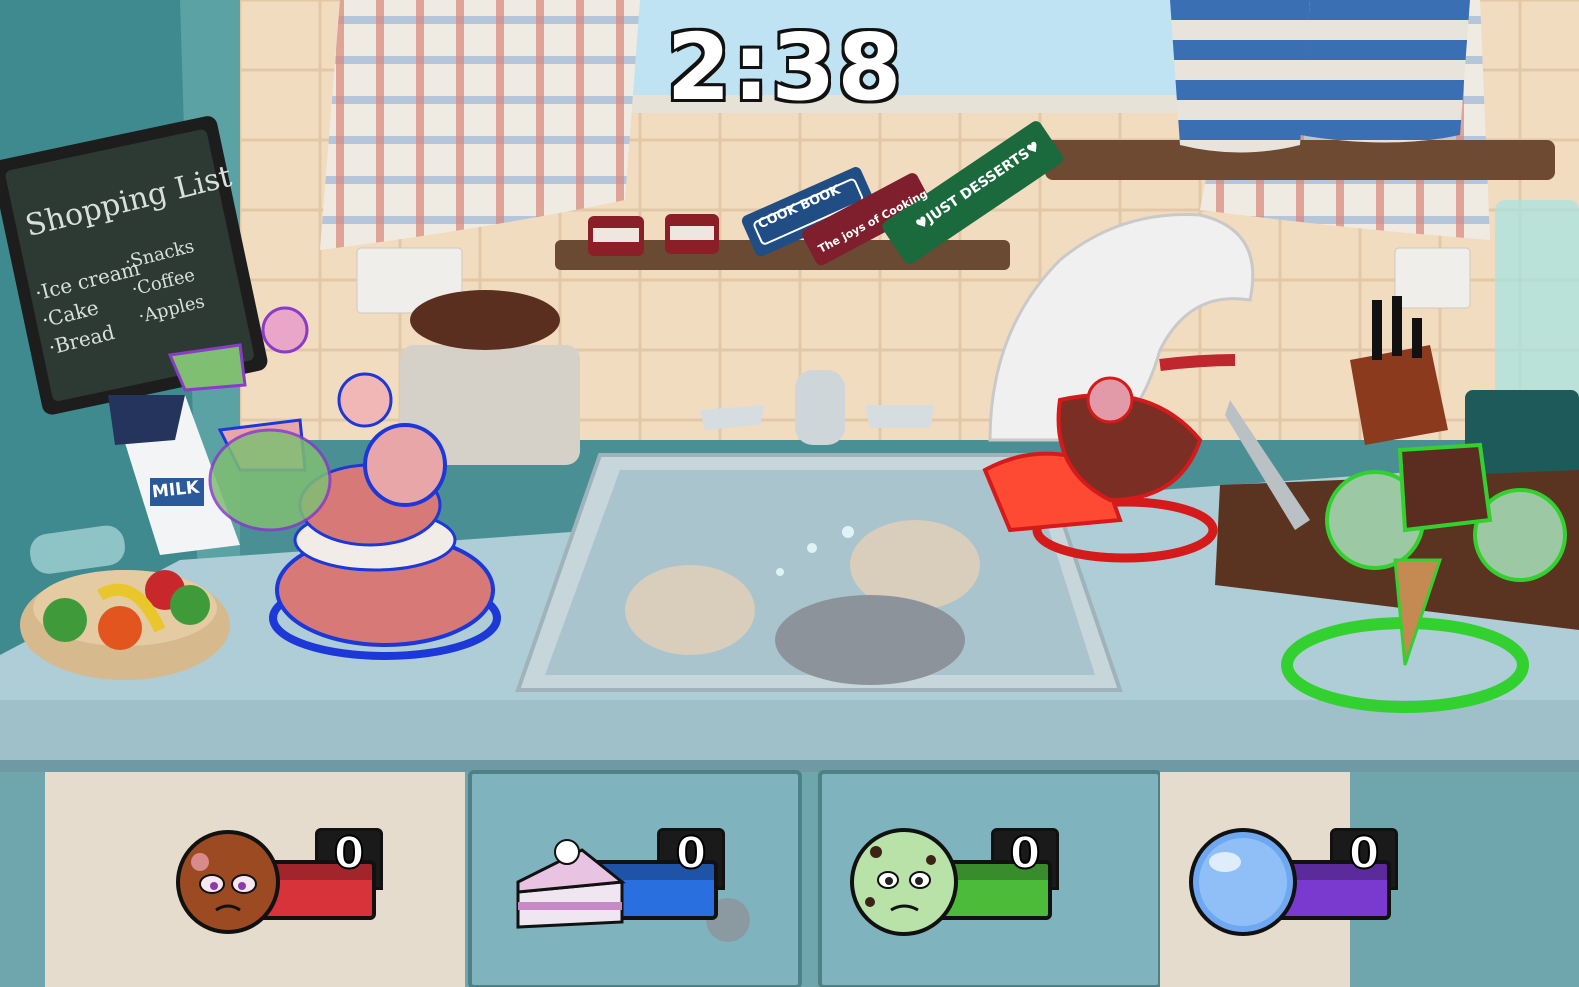 The height and width of the screenshot is (987, 1579). I want to click on player-1-score-panel: 0, so click(276, 882).